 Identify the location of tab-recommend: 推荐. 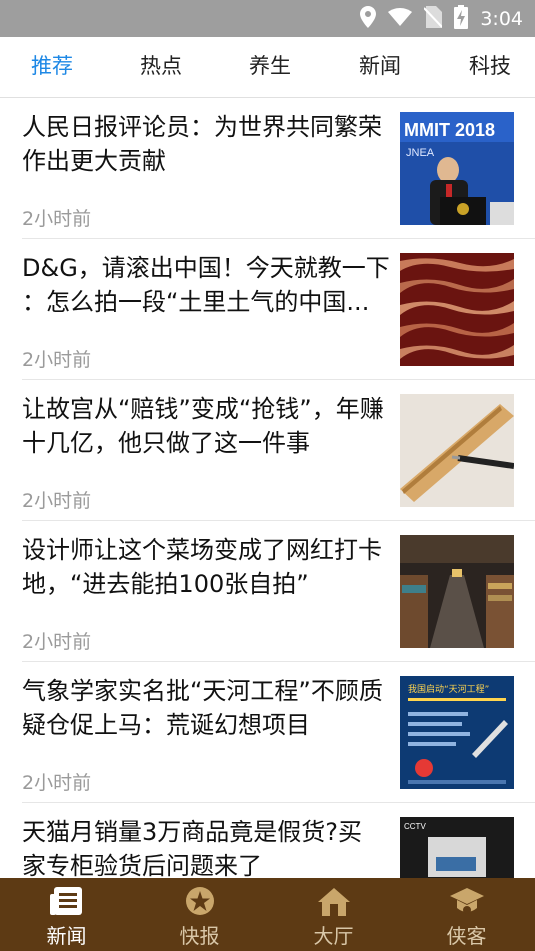
(52, 67).